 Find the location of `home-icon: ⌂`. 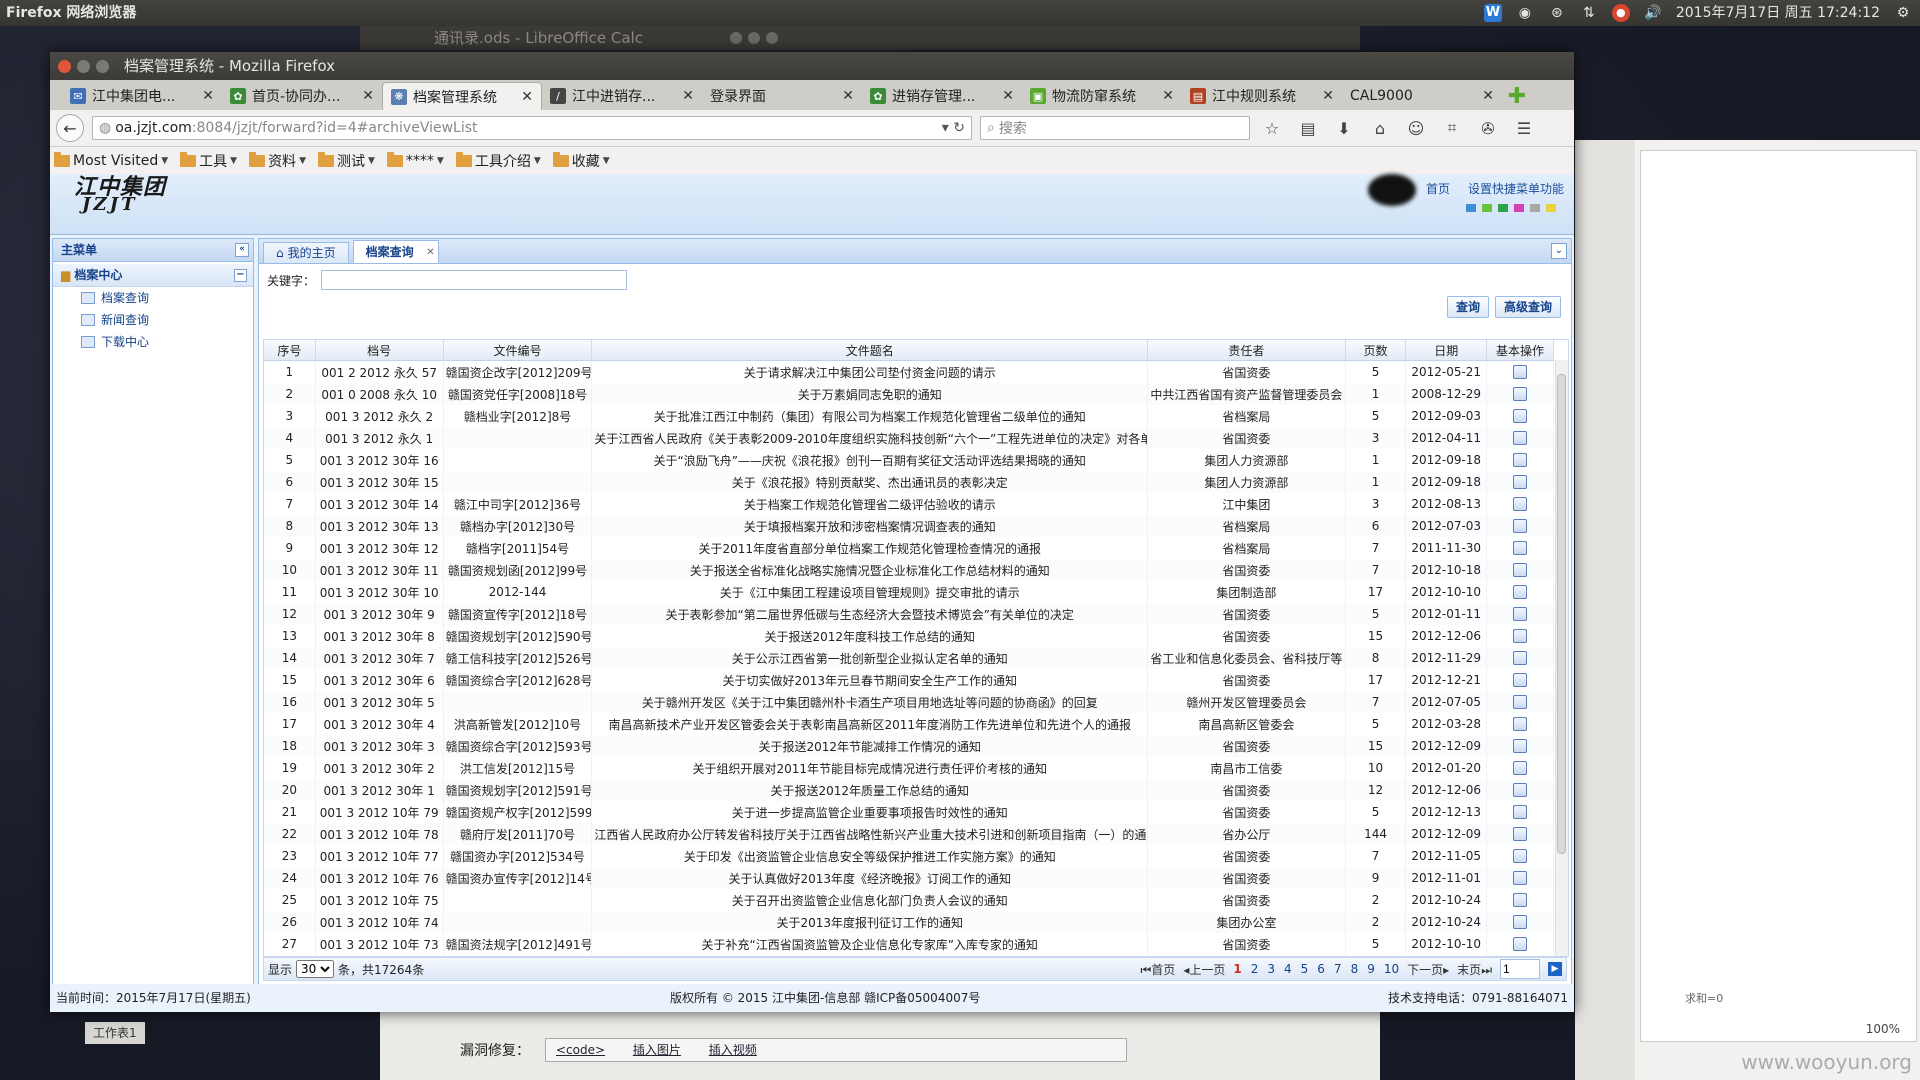

home-icon: ⌂ is located at coordinates (1380, 128).